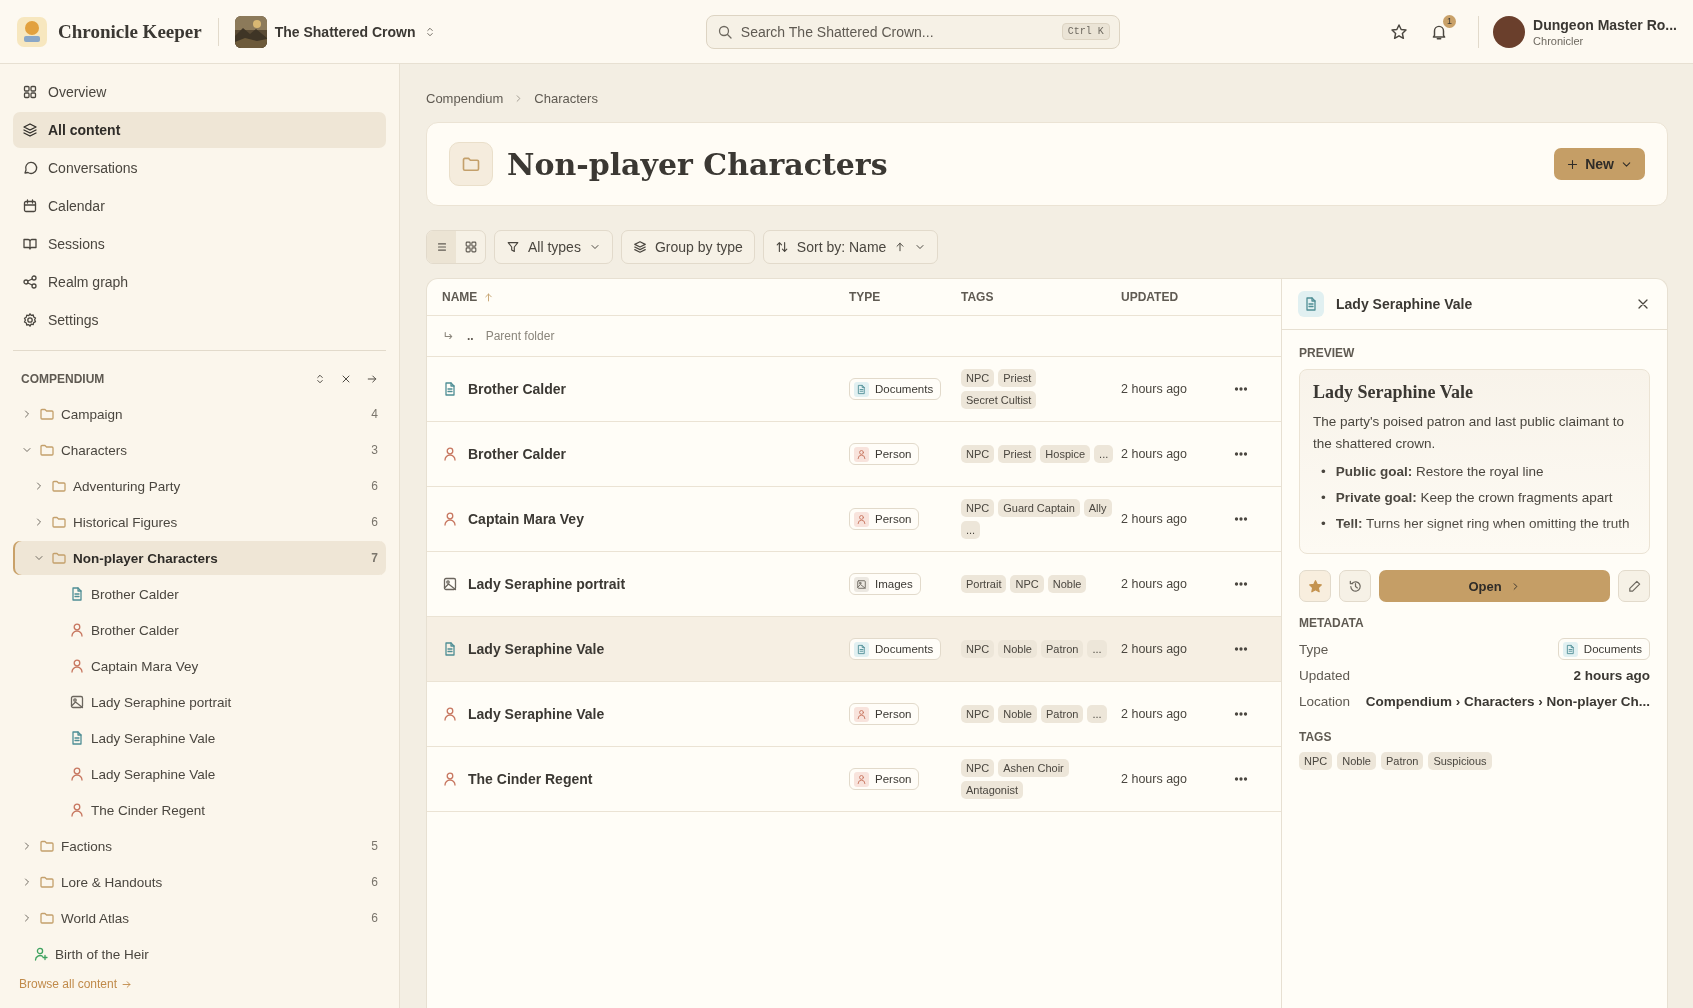 Image resolution: width=1693 pixels, height=1008 pixels. Describe the element at coordinates (199, 92) in the screenshot. I see `nav-item: Overview` at that location.